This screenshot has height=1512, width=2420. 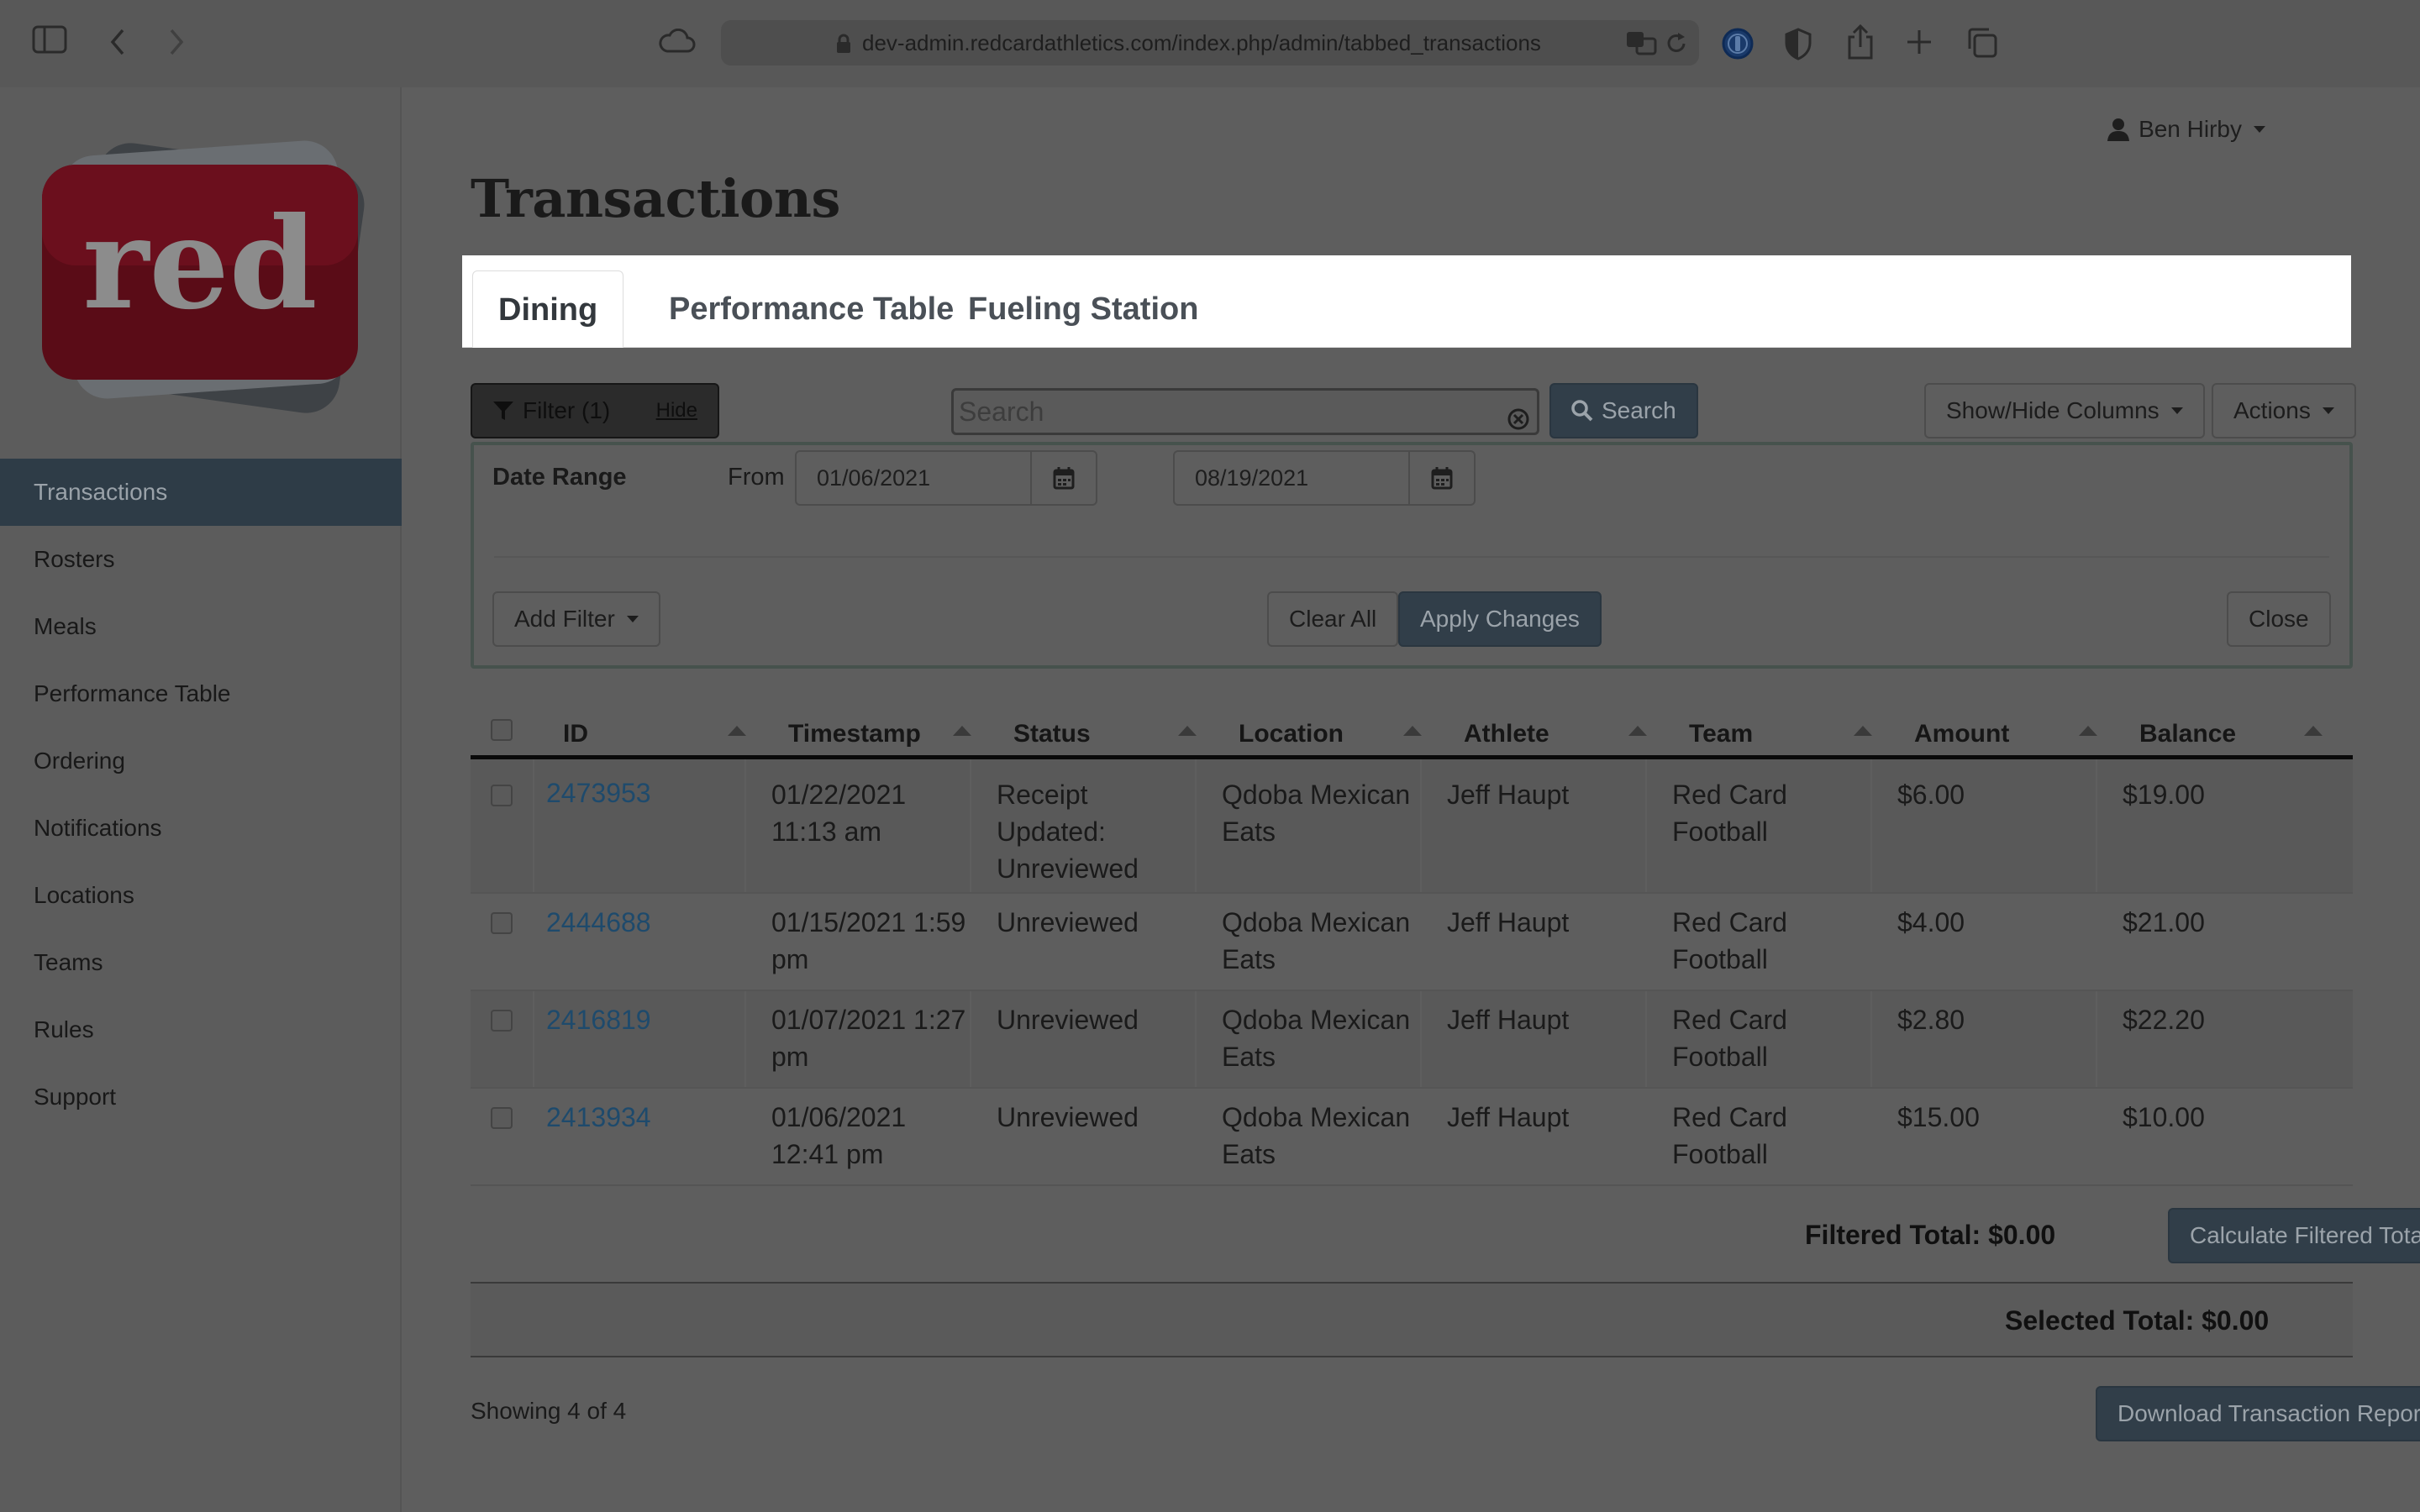 I want to click on sidebar-item-rosters: Rosters, so click(x=201, y=559).